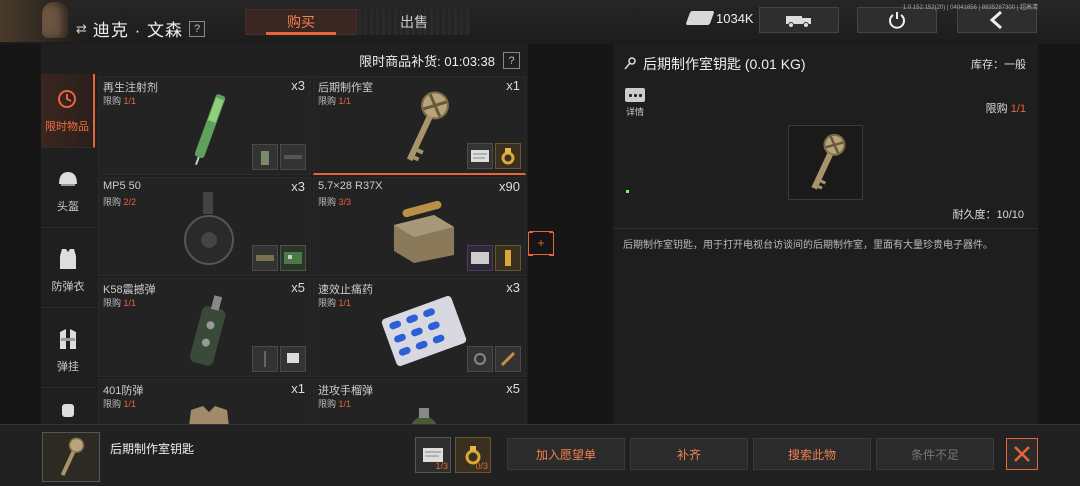  Describe the element at coordinates (439, 60) in the screenshot. I see `restock-timer: 限时商品补货: 01:03:38 ?` at that location.